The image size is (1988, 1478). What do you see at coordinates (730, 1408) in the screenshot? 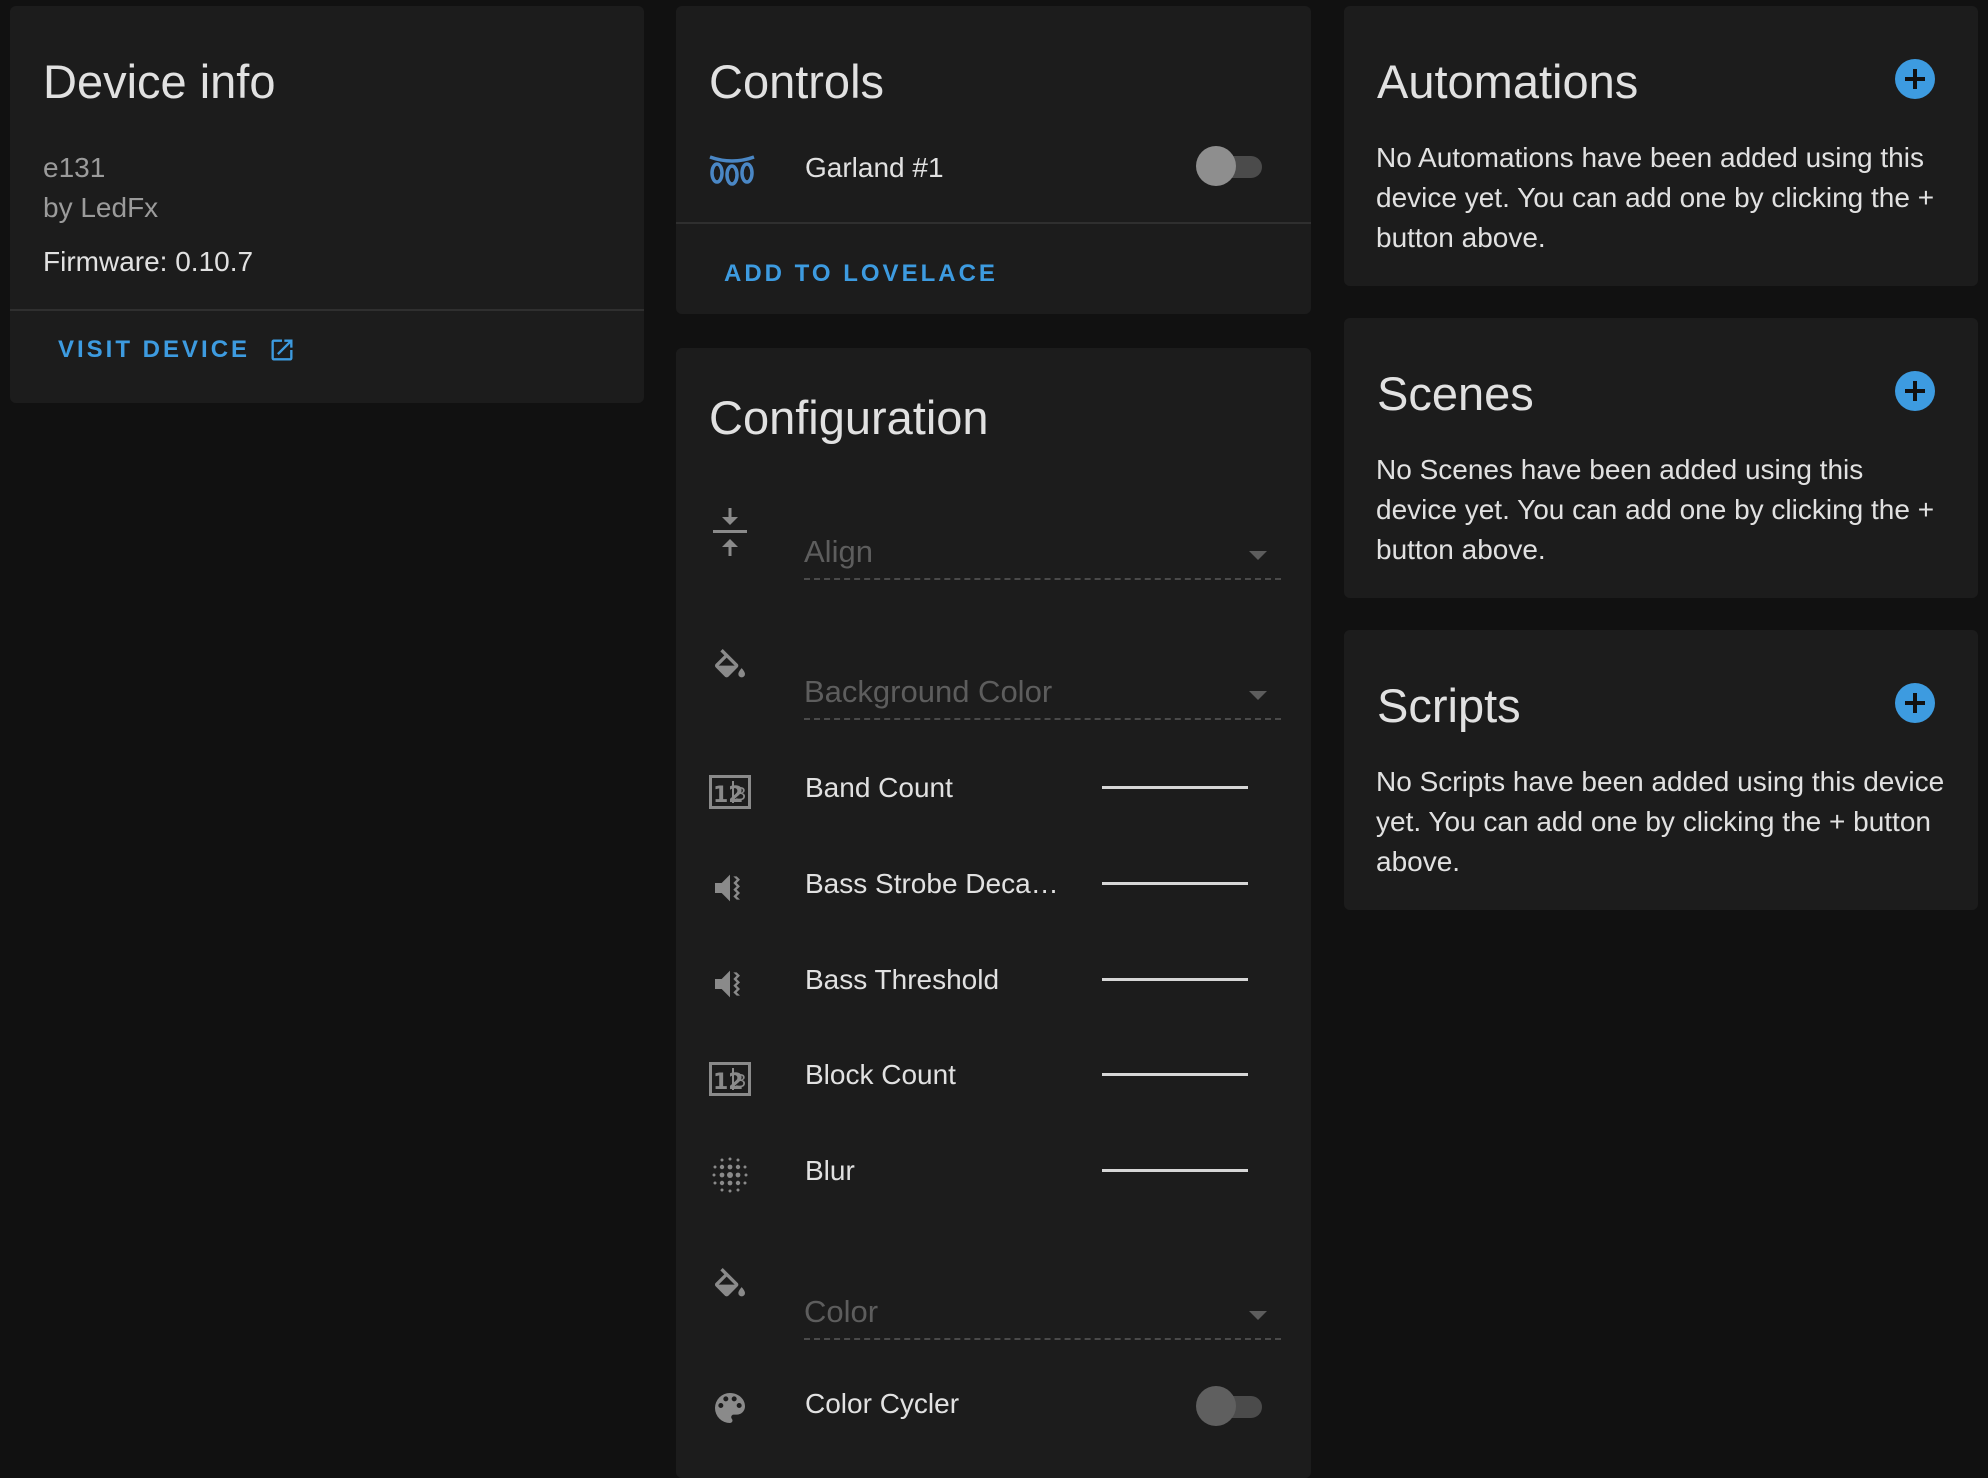
I see `palette-icon` at bounding box center [730, 1408].